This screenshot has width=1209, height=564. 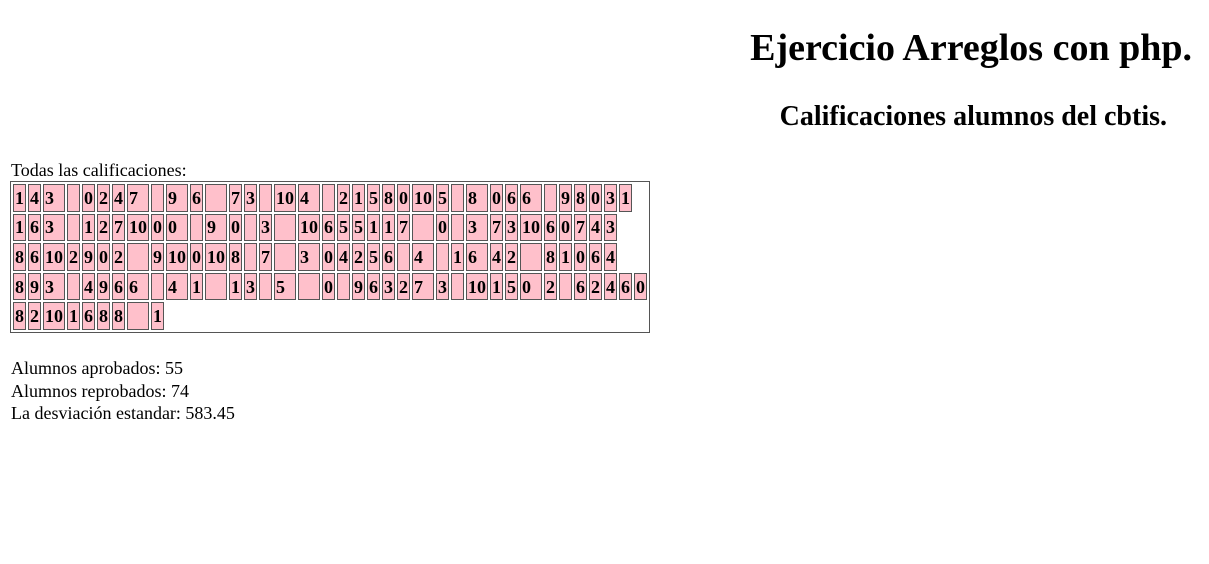 I want to click on all-grades-label: Todas las calificaciones:, so click(x=99, y=170).